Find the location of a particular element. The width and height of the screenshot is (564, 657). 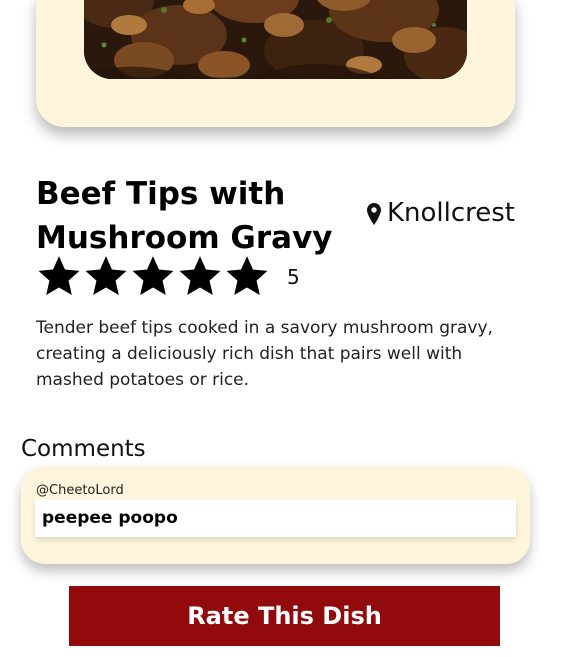

map-pin-icon is located at coordinates (373, 213).